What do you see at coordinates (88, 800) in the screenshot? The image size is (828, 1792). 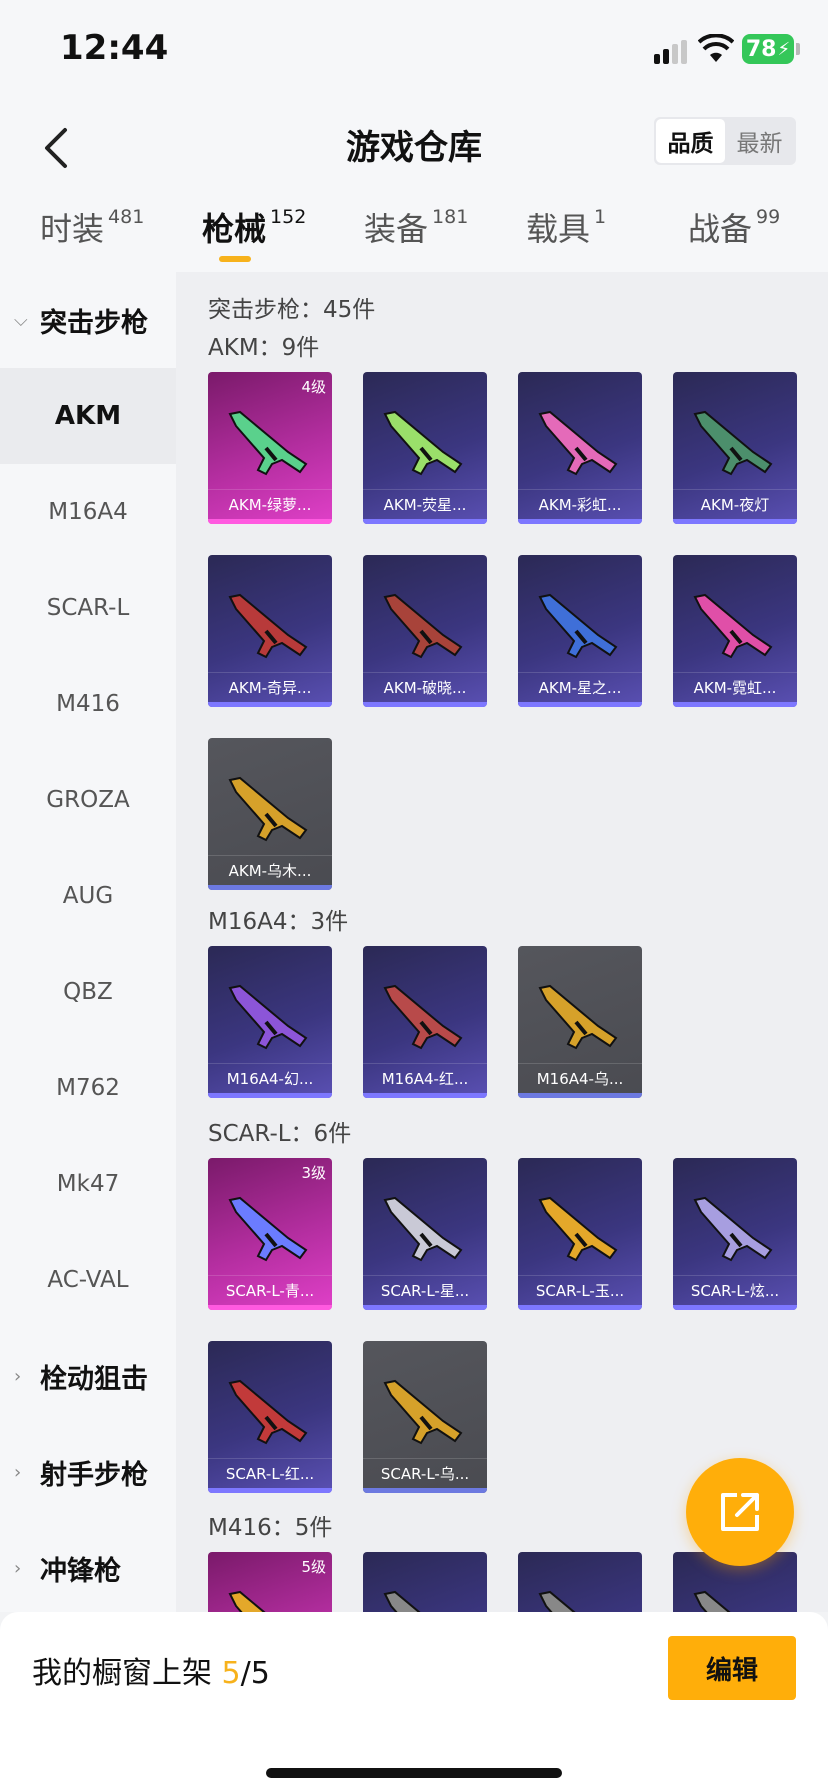 I see `sidebar-item-groza: GROZA` at bounding box center [88, 800].